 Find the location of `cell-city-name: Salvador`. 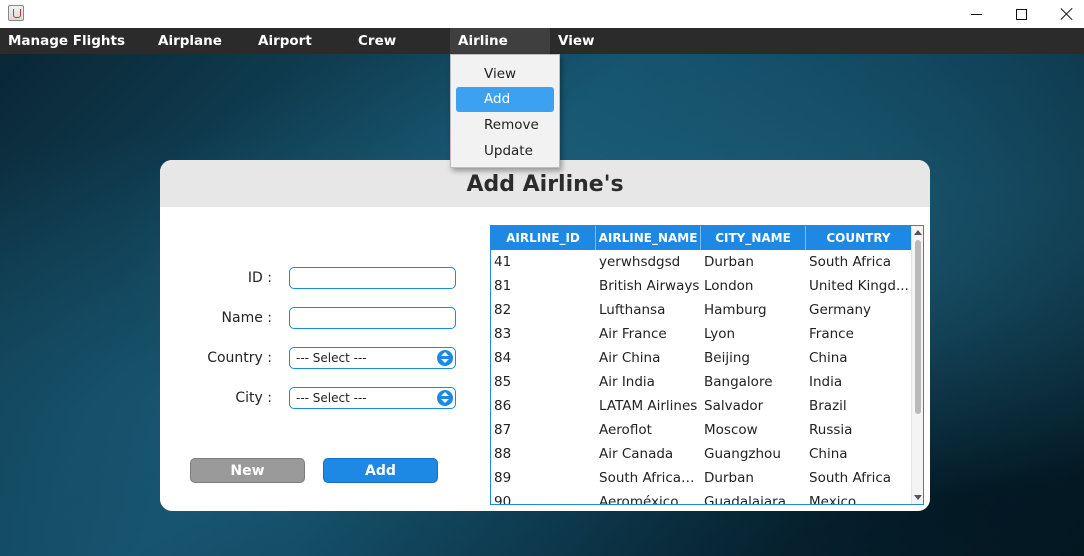

cell-city-name: Salvador is located at coordinates (734, 406).